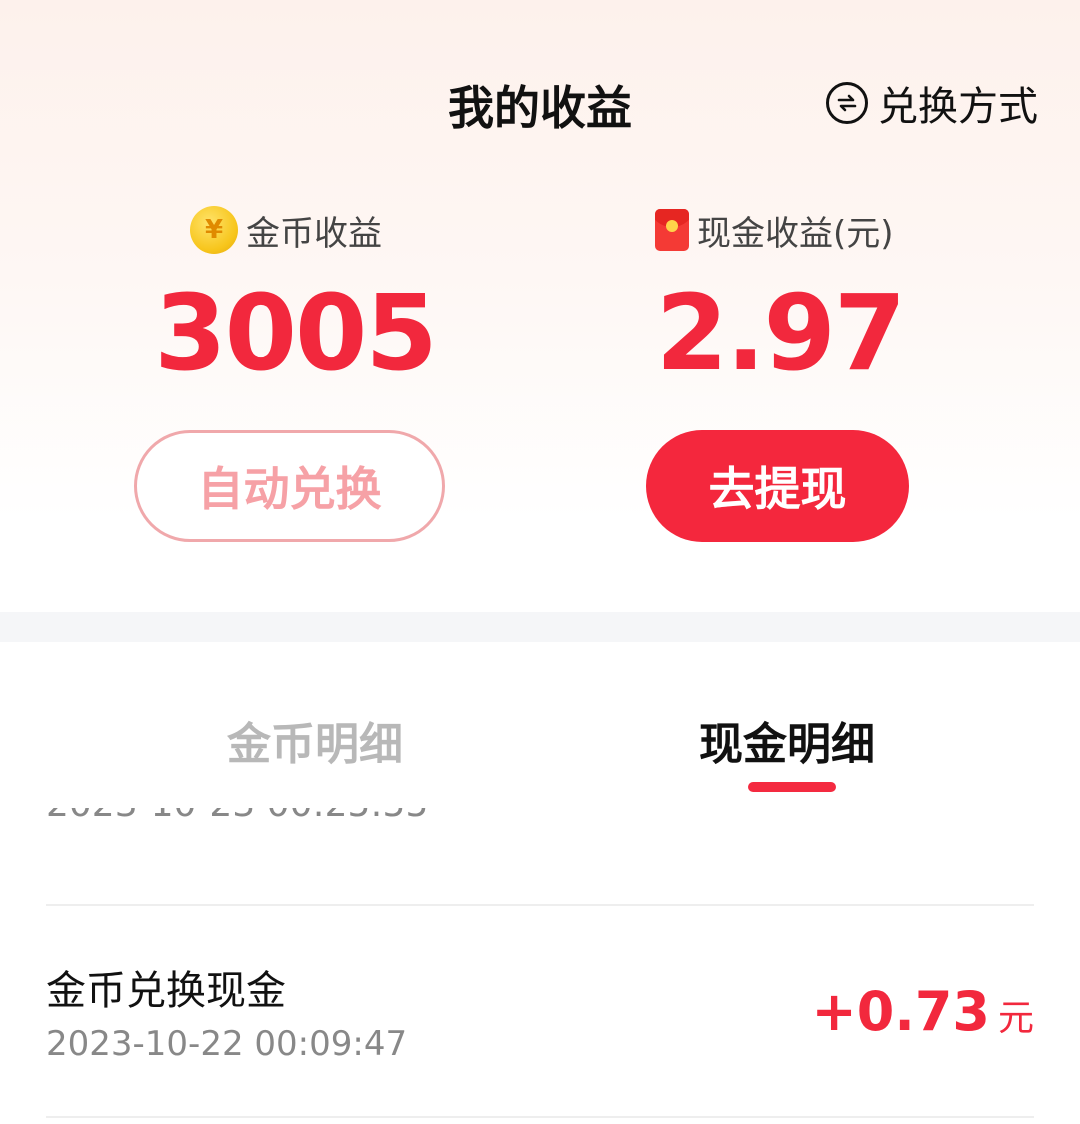 The height and width of the screenshot is (1124, 1080). Describe the element at coordinates (314, 233) in the screenshot. I see `coin-earnings-label: 金币收益` at that location.